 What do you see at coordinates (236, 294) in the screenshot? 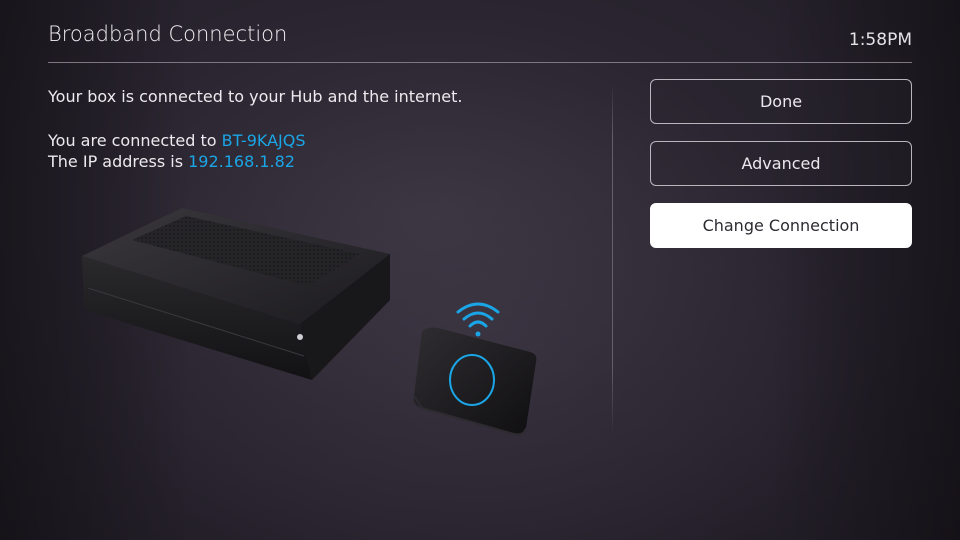
I see `tv-box-icon` at bounding box center [236, 294].